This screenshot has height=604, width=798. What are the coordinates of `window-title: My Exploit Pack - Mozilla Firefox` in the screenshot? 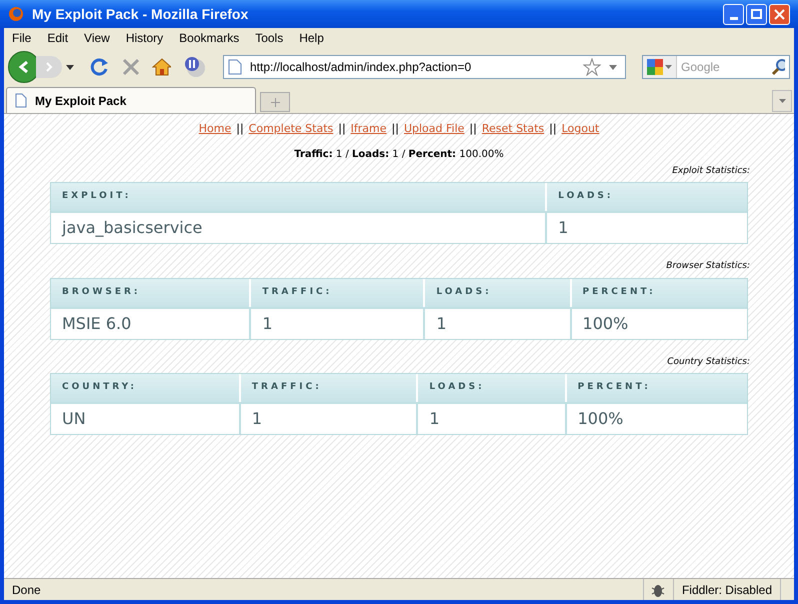 It's located at (140, 14).